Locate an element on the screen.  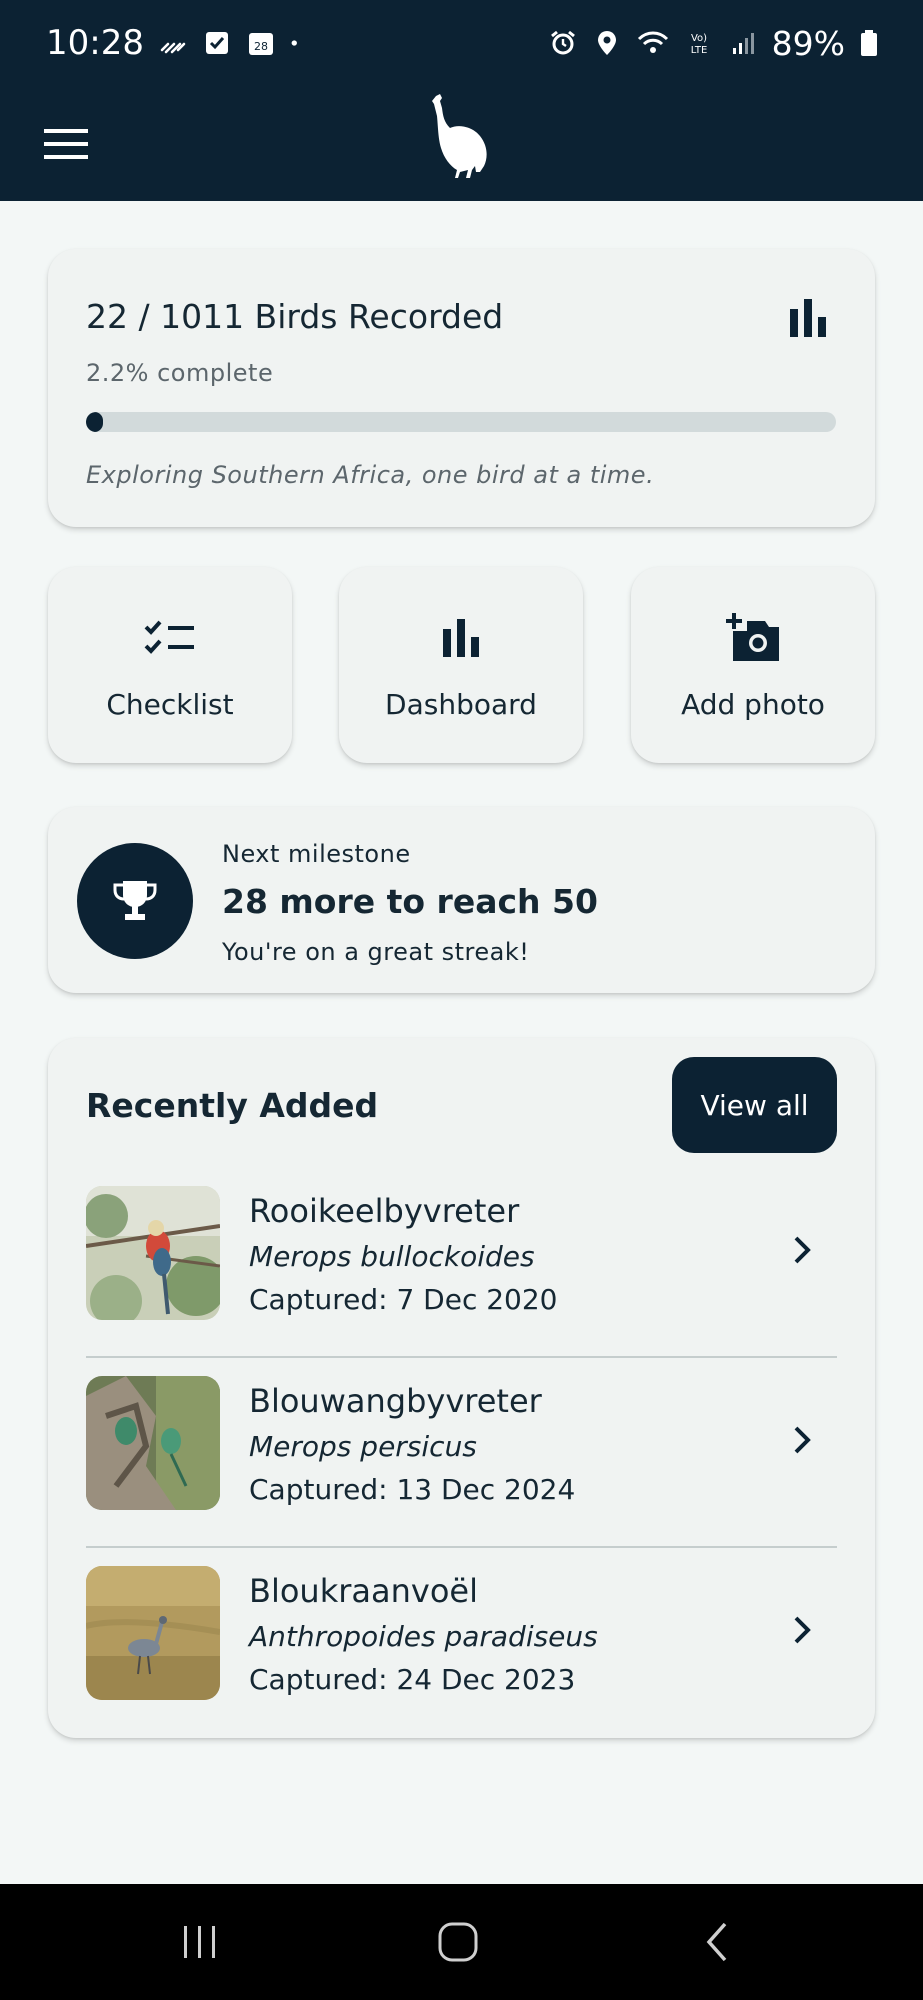
svg-text: LTE is located at coordinates (698, 50).